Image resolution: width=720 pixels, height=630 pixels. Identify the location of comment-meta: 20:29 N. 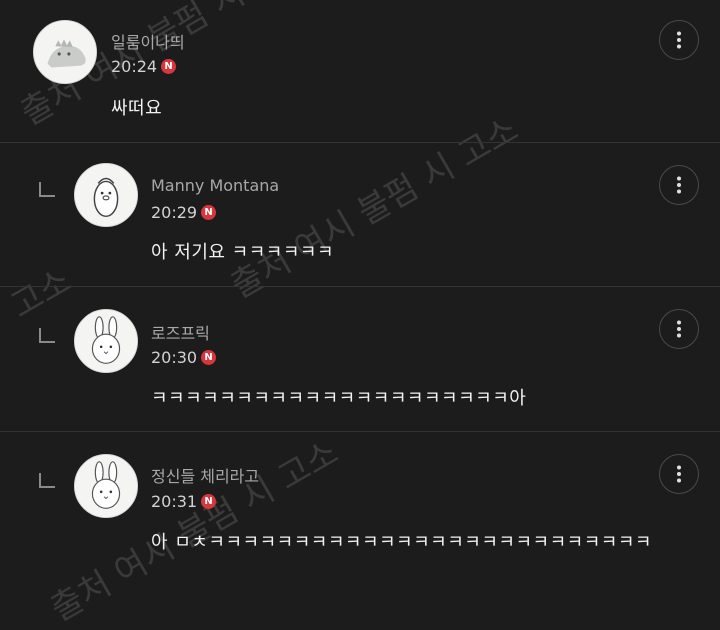
(184, 212).